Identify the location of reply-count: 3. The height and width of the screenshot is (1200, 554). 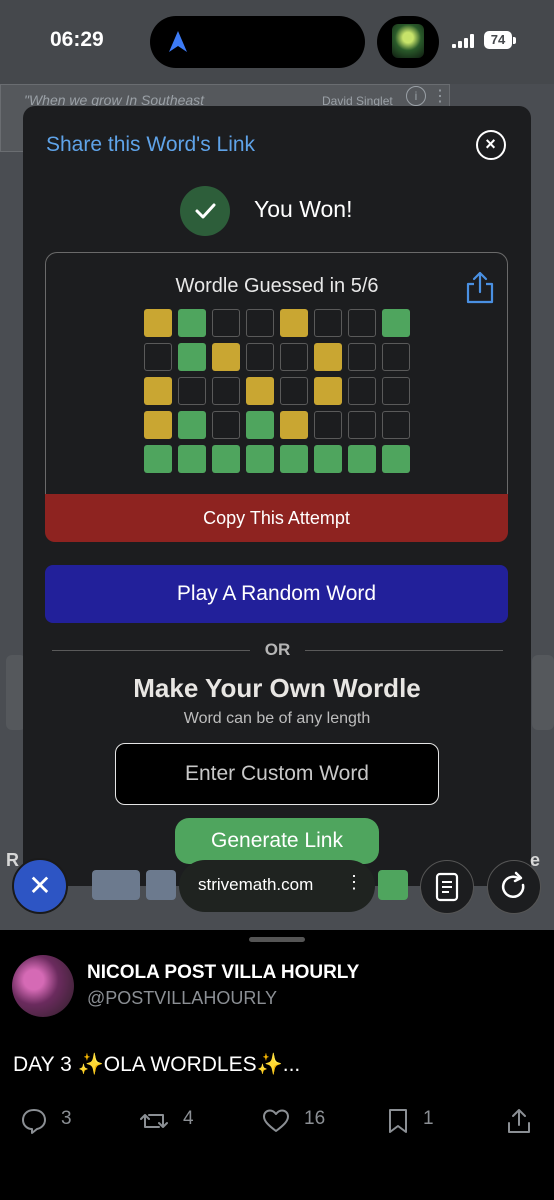
(66, 1118).